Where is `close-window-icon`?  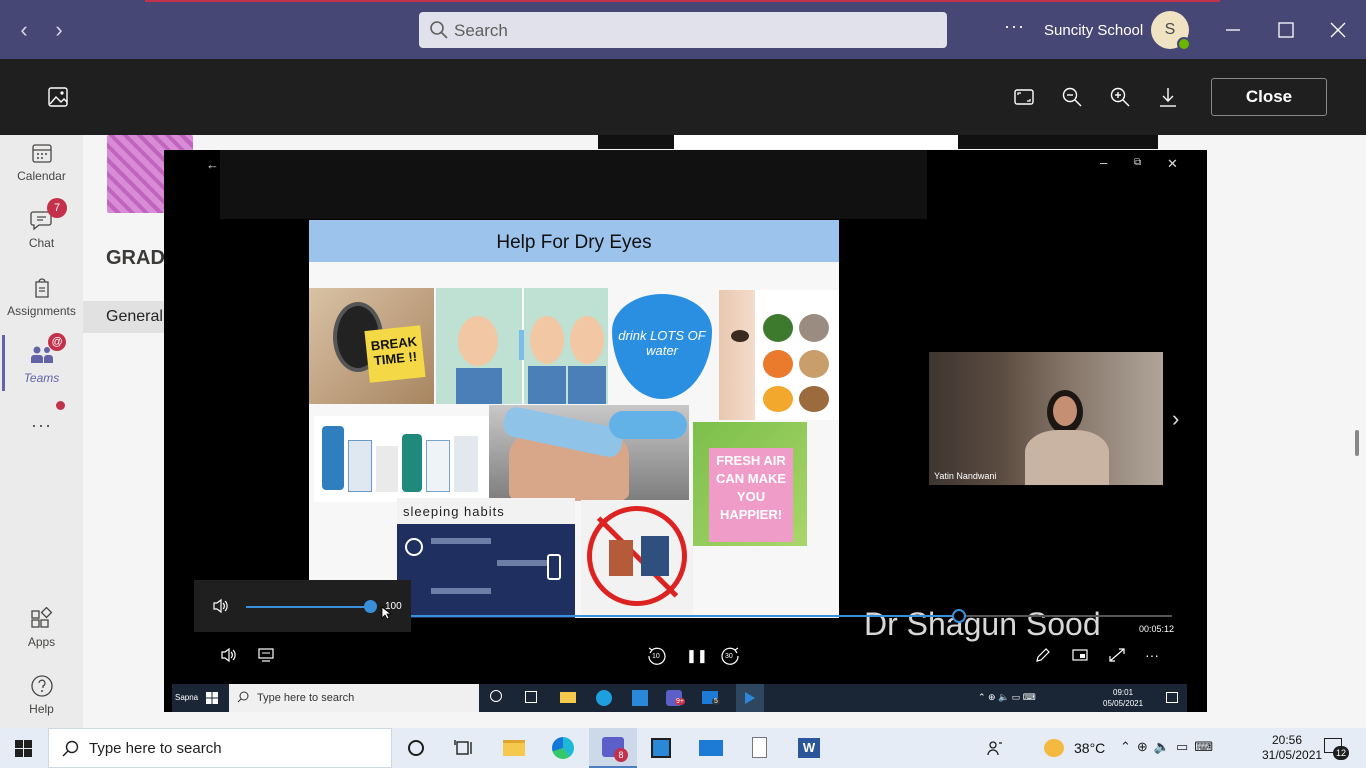
close-window-icon is located at coordinates (1338, 30).